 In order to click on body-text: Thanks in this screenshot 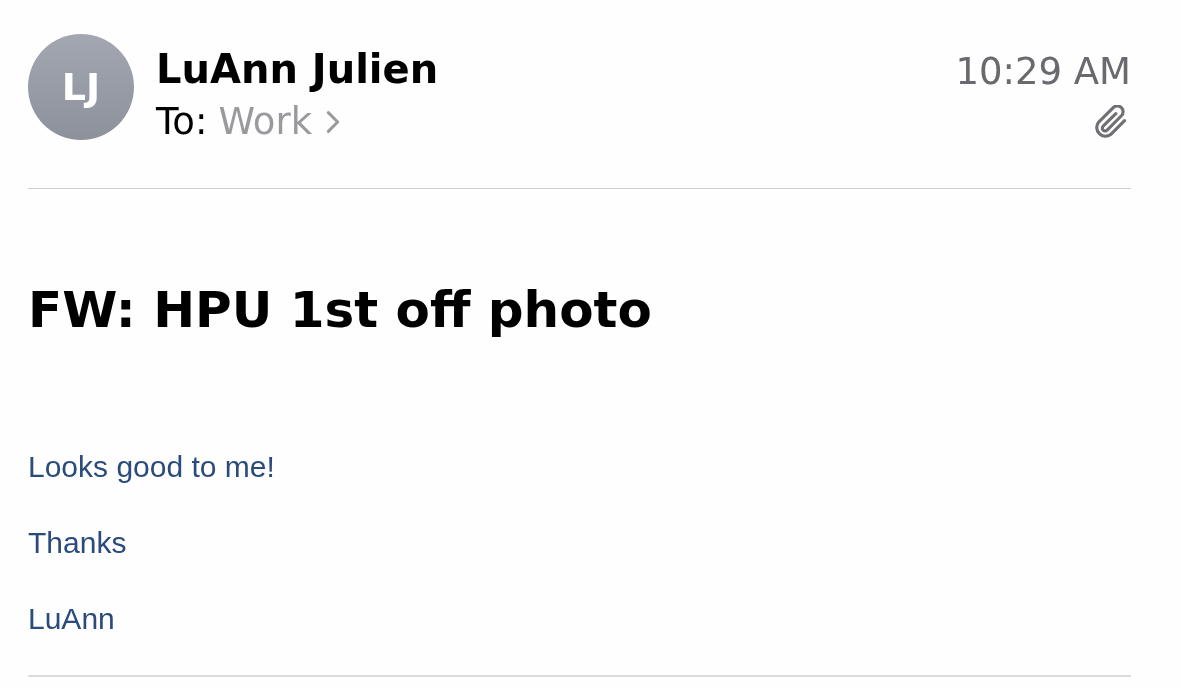, I will do `click(78, 543)`.